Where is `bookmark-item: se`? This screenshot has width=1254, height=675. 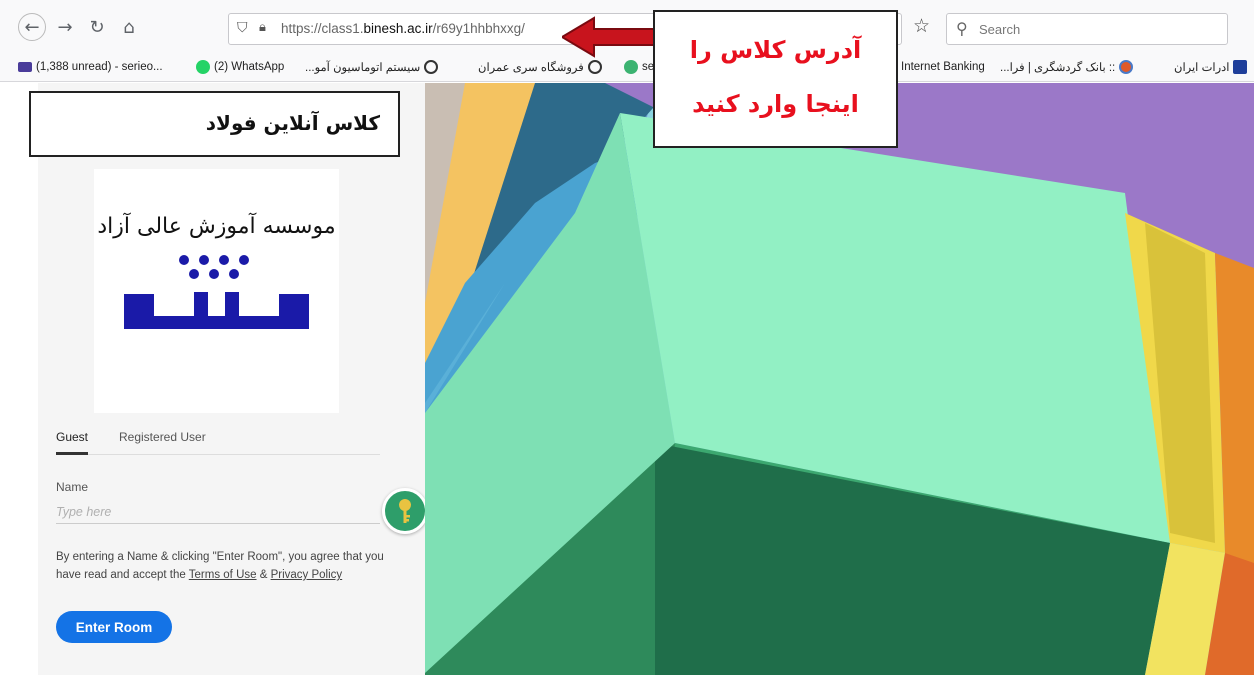
bookmark-item: se is located at coordinates (639, 67).